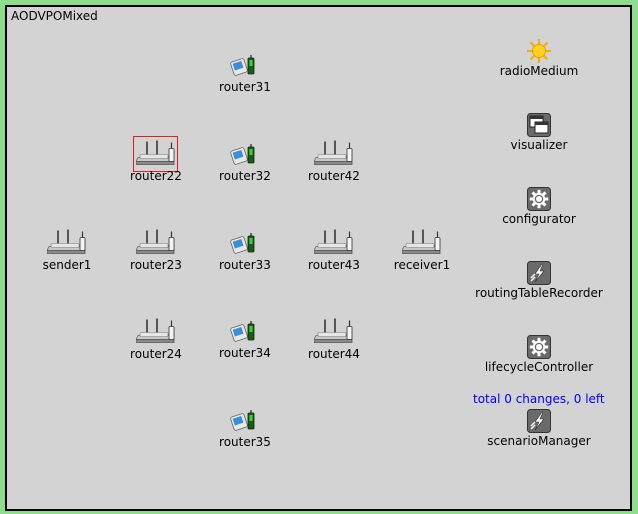  Describe the element at coordinates (539, 441) in the screenshot. I see `module-label-scenarioManager: scenarioManager` at that location.